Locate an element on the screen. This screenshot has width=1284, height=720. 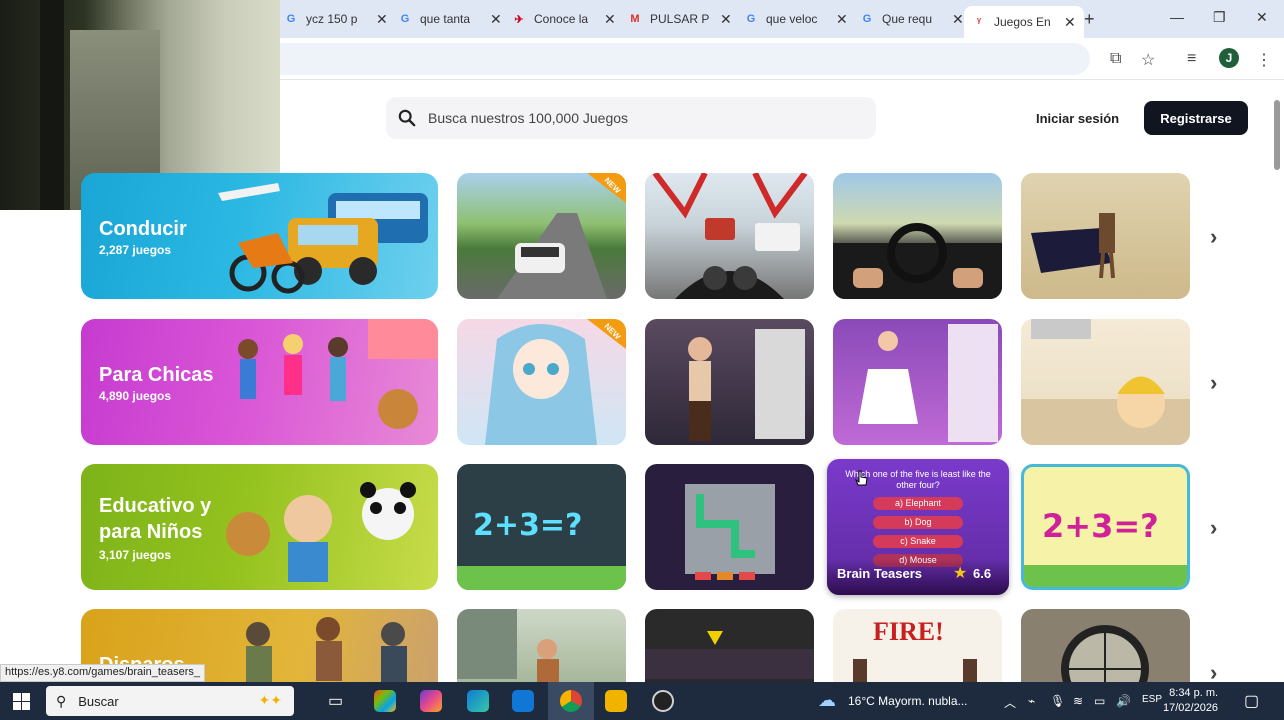
windows-start-icon is located at coordinates (21, 701).